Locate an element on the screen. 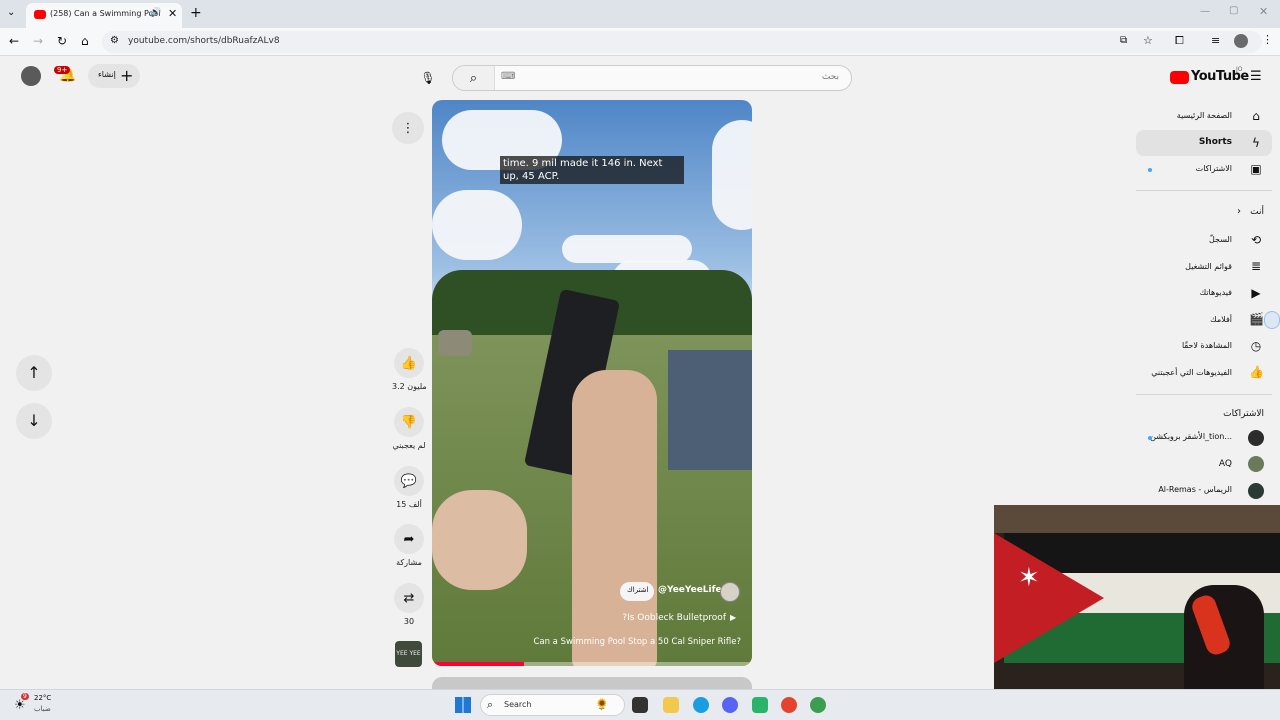 The height and width of the screenshot is (720, 1280). next-short-button: ↓ is located at coordinates (34, 421).